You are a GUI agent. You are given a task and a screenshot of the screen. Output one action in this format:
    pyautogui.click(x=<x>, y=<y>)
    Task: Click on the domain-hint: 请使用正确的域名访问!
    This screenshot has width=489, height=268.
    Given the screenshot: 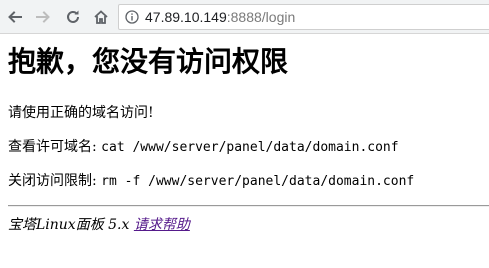 What is the action you would take?
    pyautogui.click(x=81, y=113)
    